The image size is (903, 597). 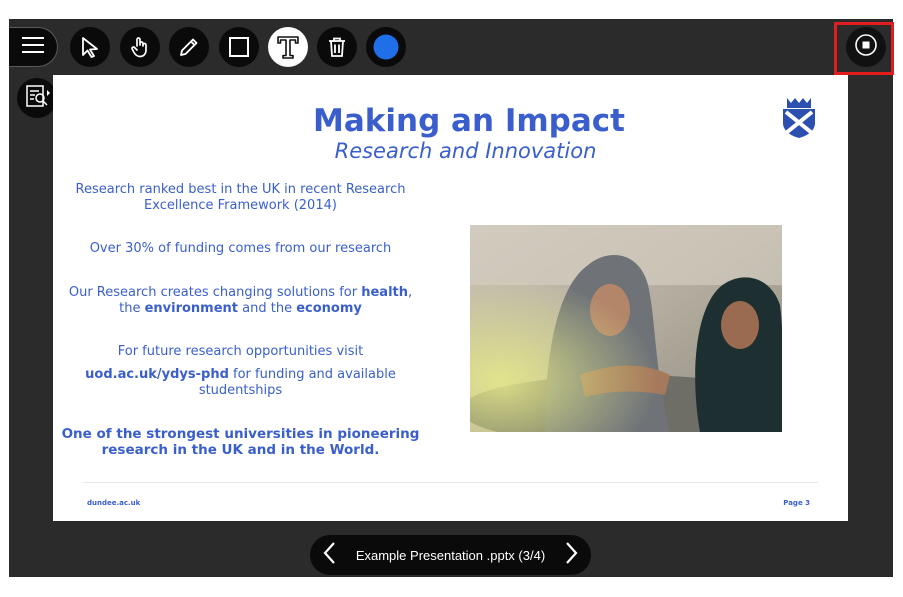 I want to click on environment-keyword: environment, so click(x=191, y=308).